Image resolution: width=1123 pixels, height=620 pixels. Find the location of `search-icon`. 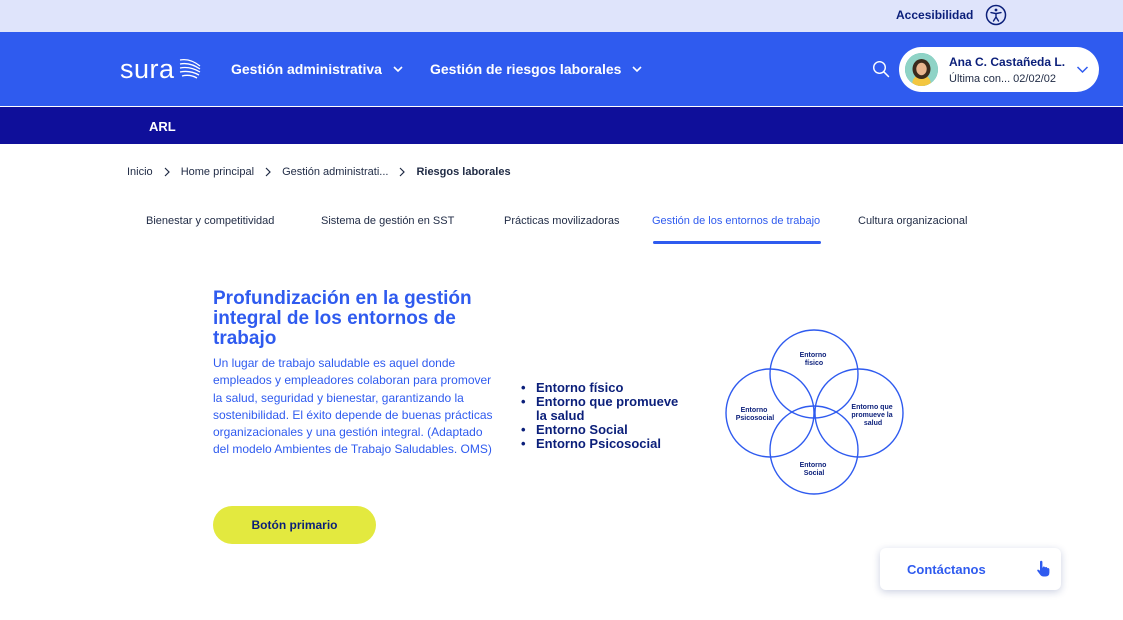

search-icon is located at coordinates (881, 69).